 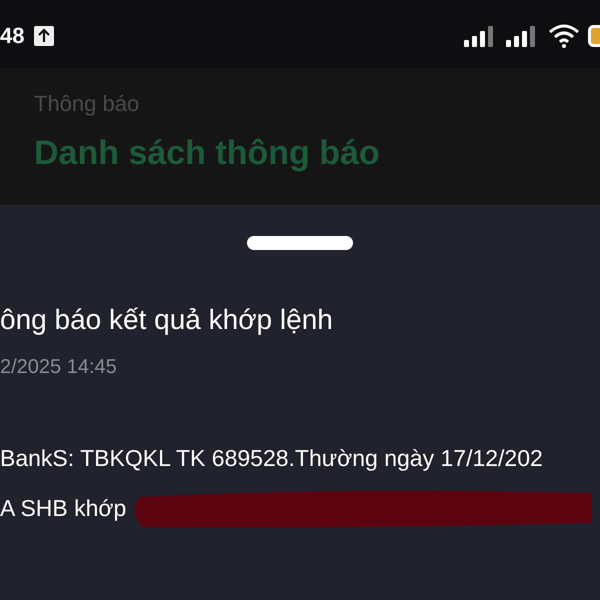 I want to click on upload-icon, so click(x=44, y=36).